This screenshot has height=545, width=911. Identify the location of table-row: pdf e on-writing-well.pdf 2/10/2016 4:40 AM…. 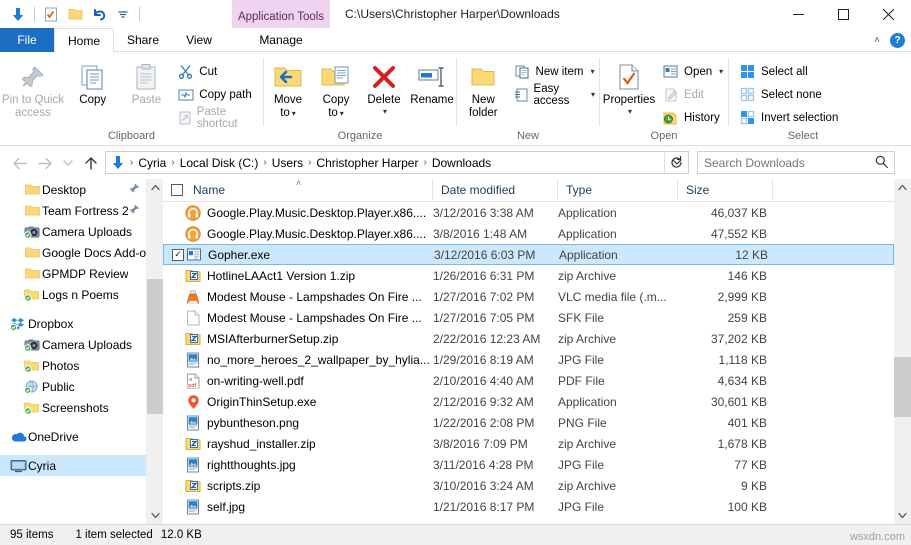
(528, 380).